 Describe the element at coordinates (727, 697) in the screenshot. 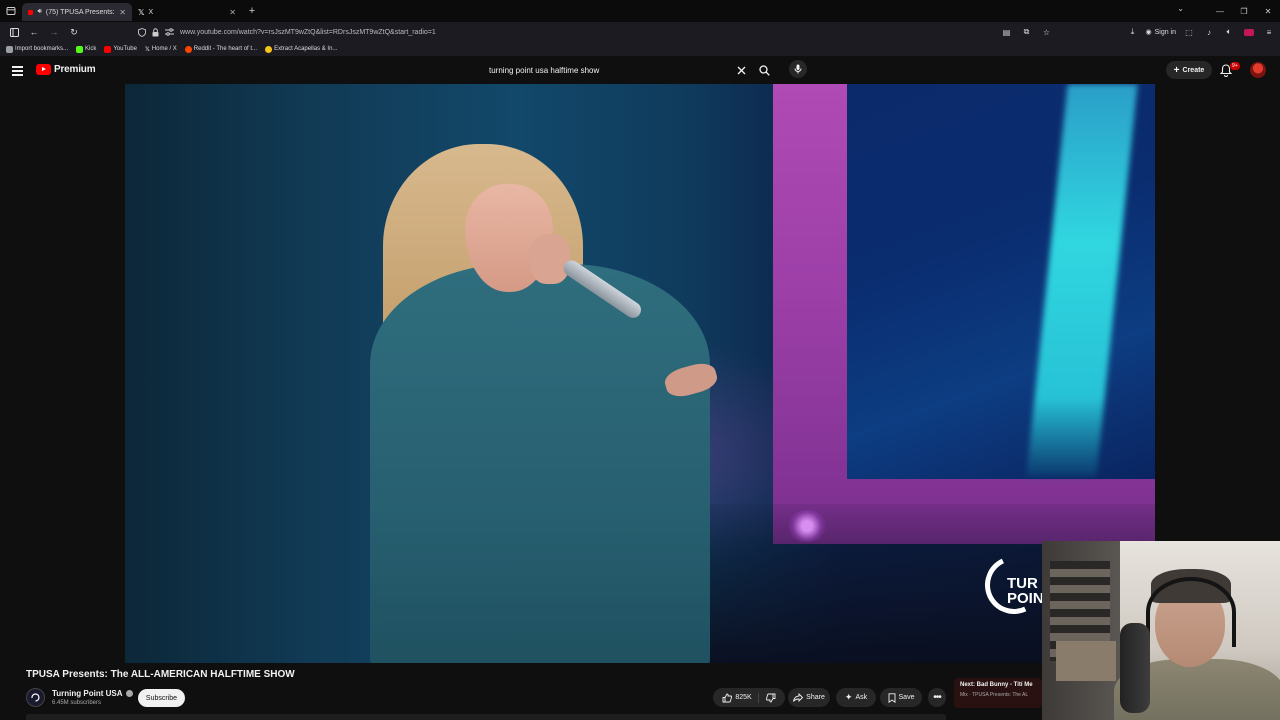

I see `thumbs-up-icon` at that location.